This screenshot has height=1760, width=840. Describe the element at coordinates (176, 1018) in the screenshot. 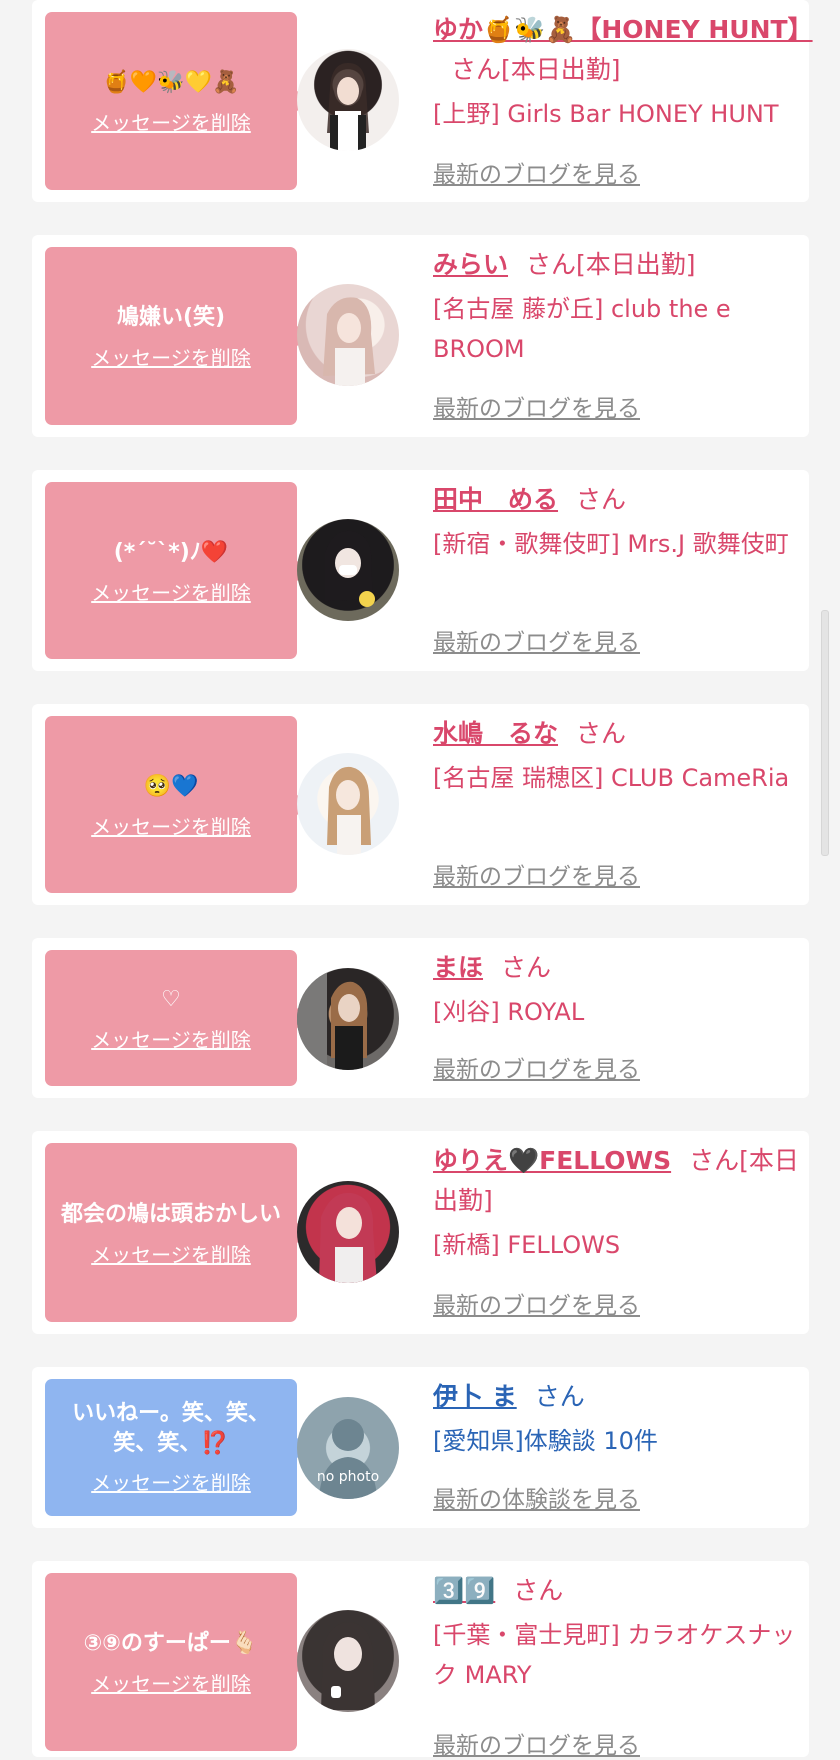

I see `message-bubble: ♡ メッセージを削除` at that location.